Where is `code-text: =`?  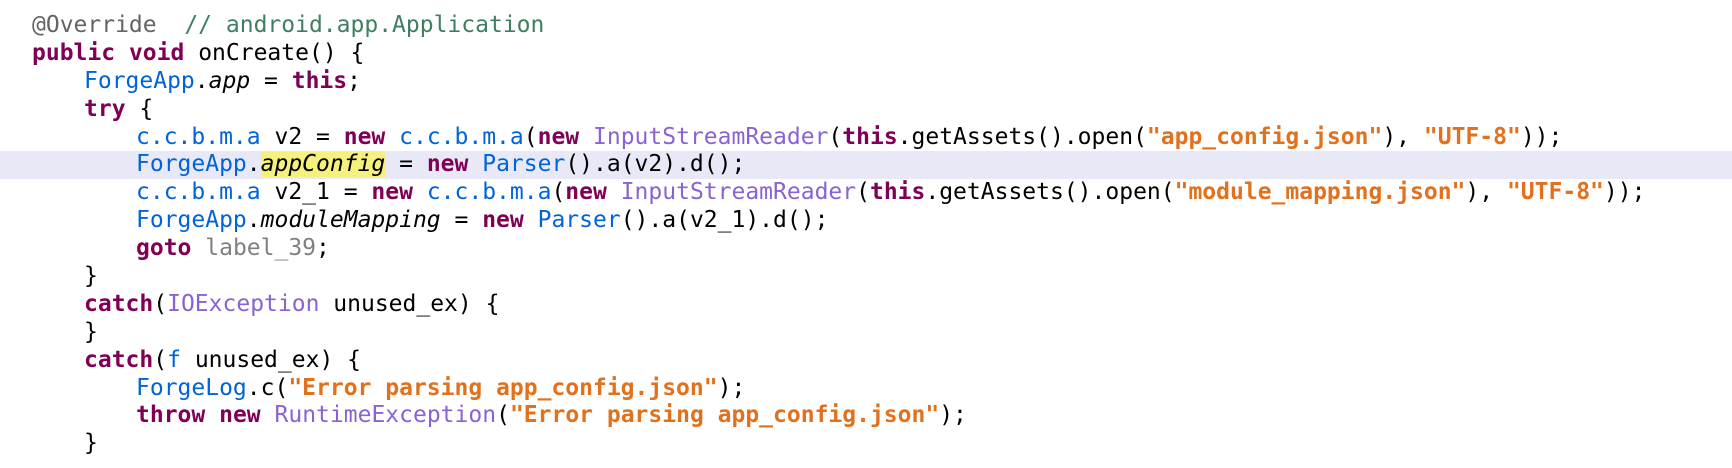 code-text: = is located at coordinates (461, 220).